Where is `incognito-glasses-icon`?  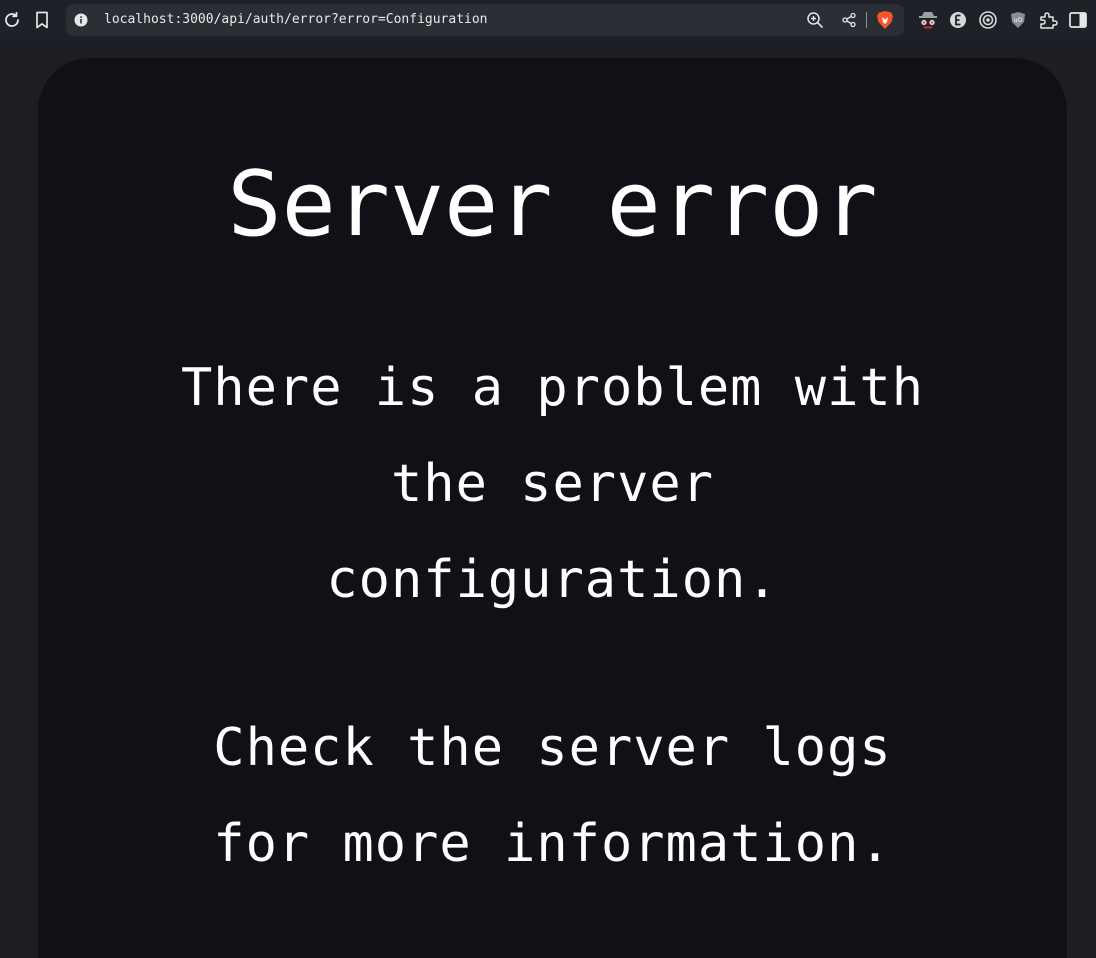 incognito-glasses-icon is located at coordinates (928, 20).